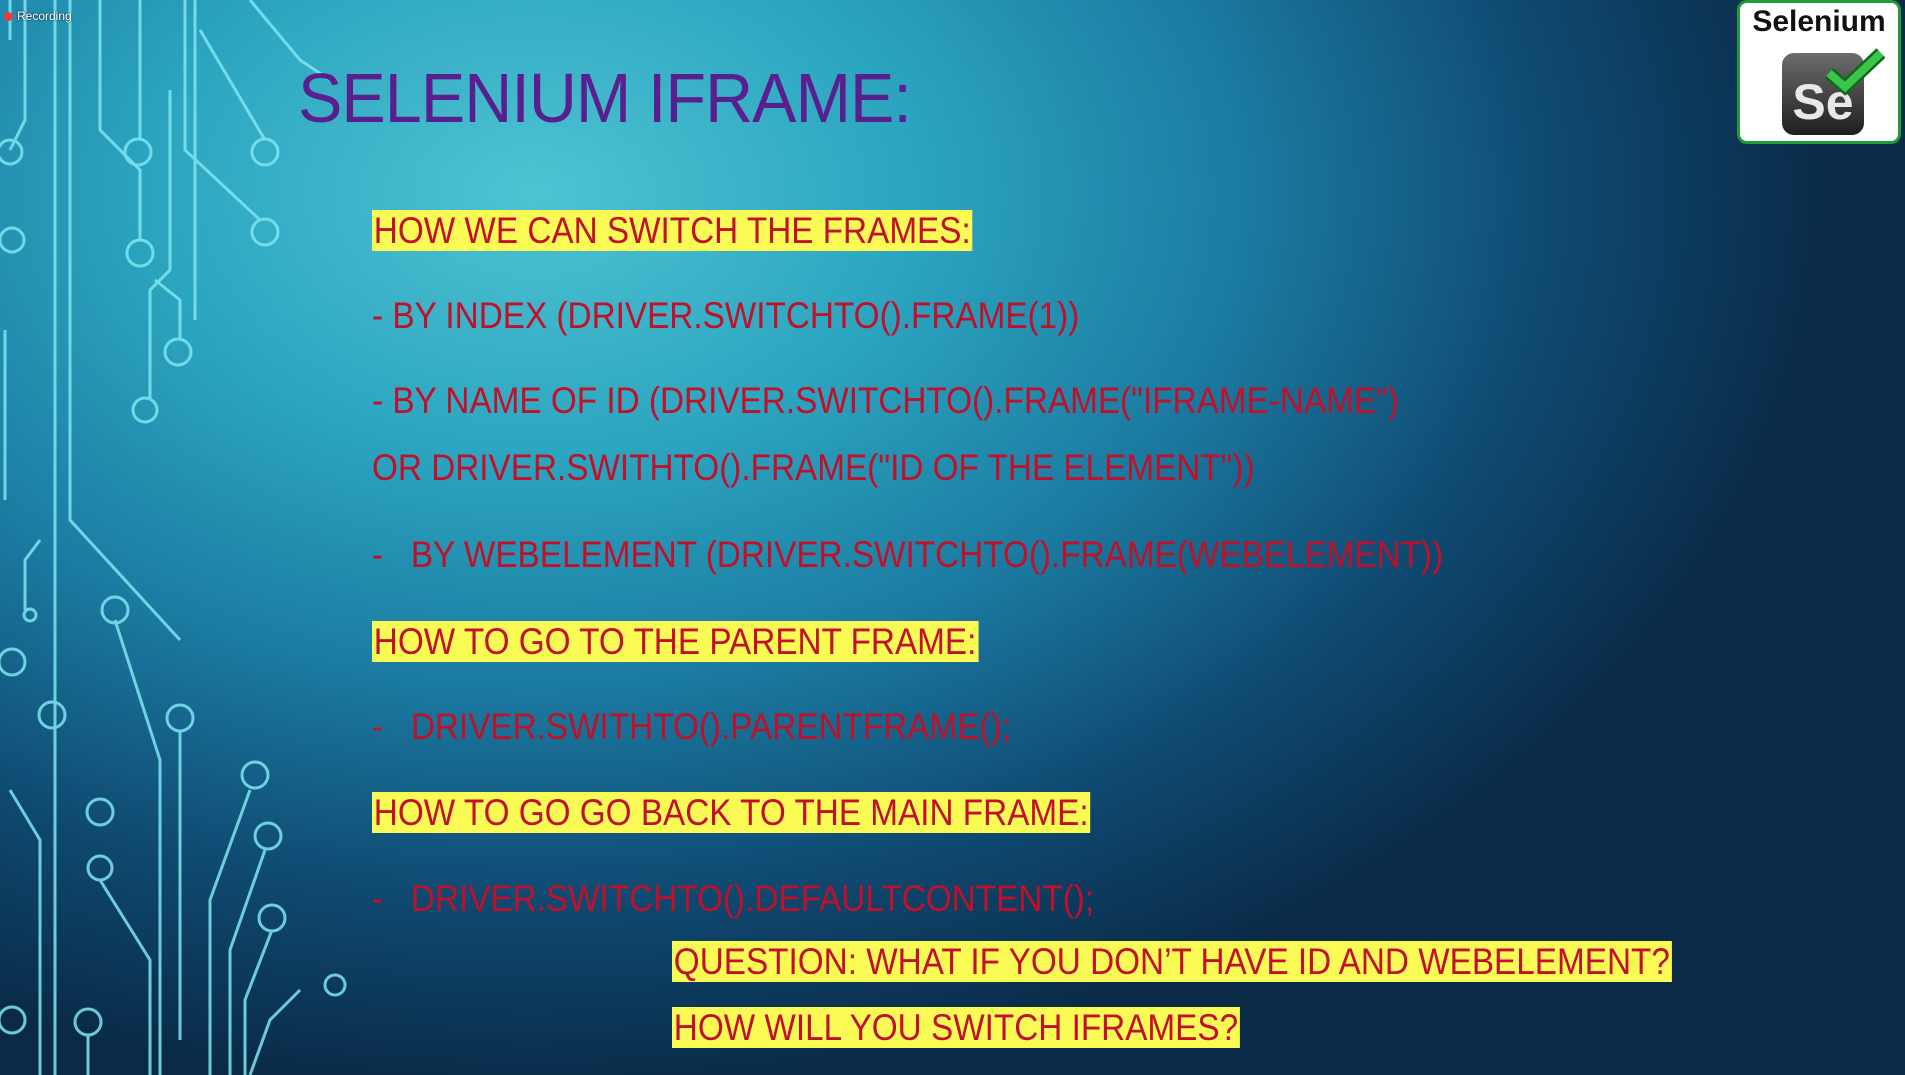  Describe the element at coordinates (733, 898) in the screenshot. I see `bullet-default-content: - DRIVER.SWITCHTO().DEFAULTCONTENT();` at that location.